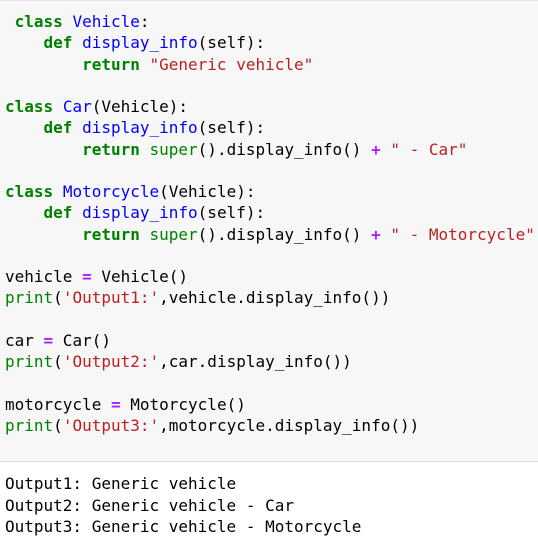 The width and height of the screenshot is (538, 551). I want to click on code-line: vehicle = Vehicle(), so click(270, 276).